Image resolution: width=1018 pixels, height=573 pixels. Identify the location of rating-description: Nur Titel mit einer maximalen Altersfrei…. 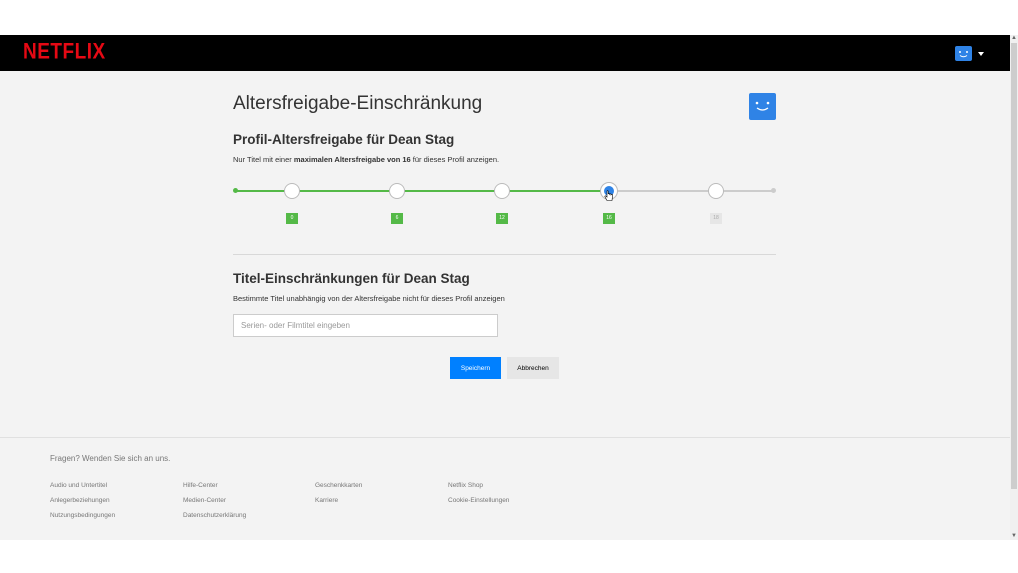
(504, 159).